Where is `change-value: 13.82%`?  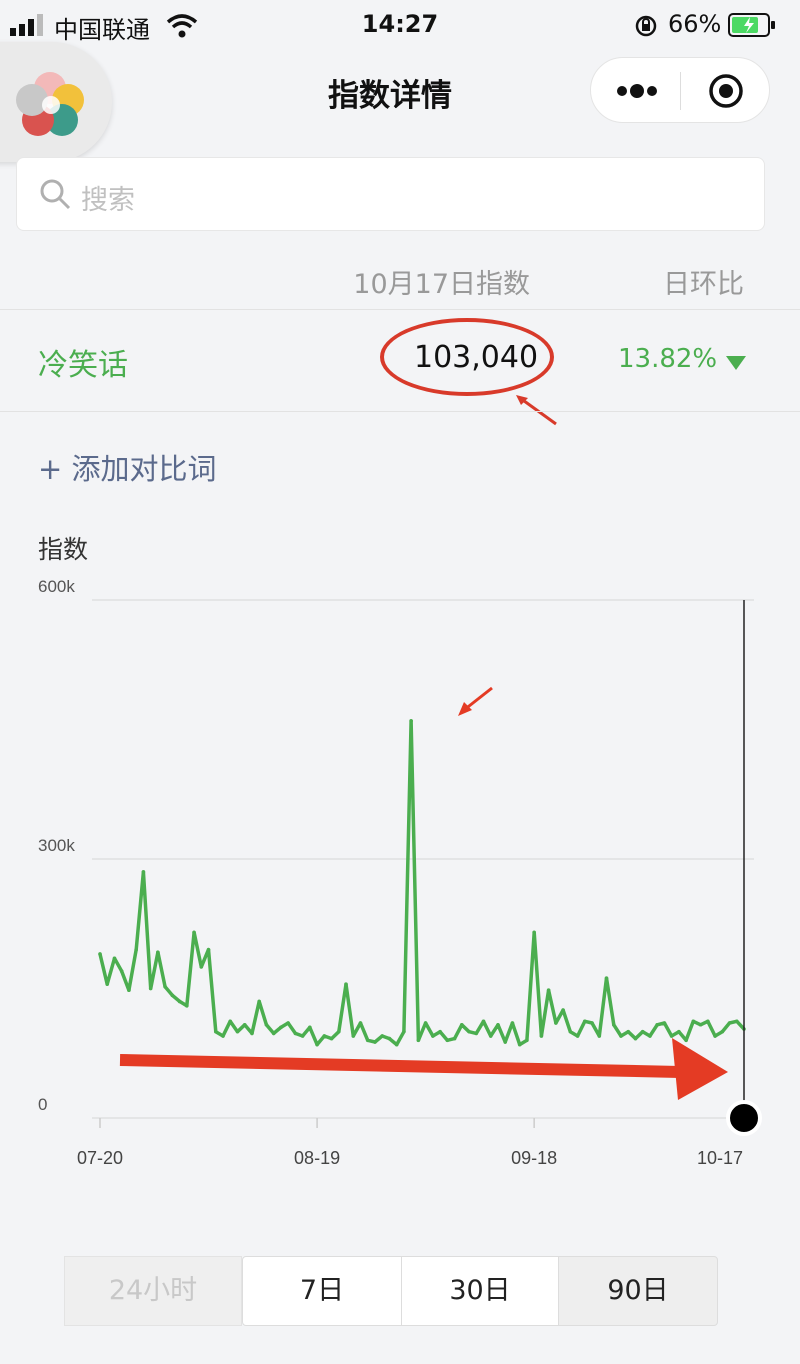 change-value: 13.82% is located at coordinates (668, 359).